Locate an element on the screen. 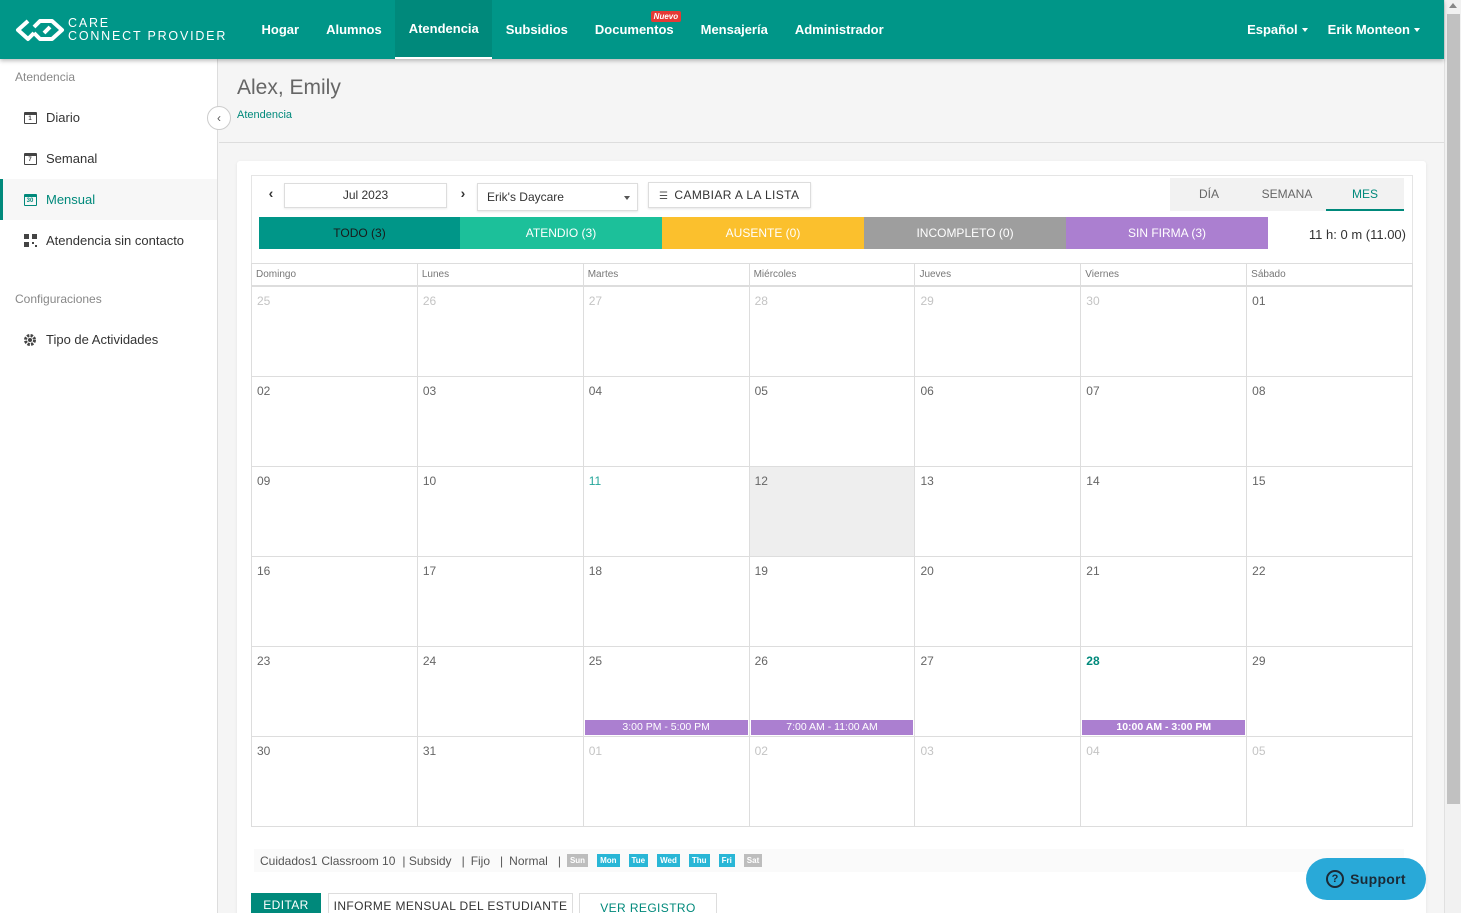 Image resolution: width=1461 pixels, height=913 pixels. nav-item-1: Alumnos is located at coordinates (354, 29).